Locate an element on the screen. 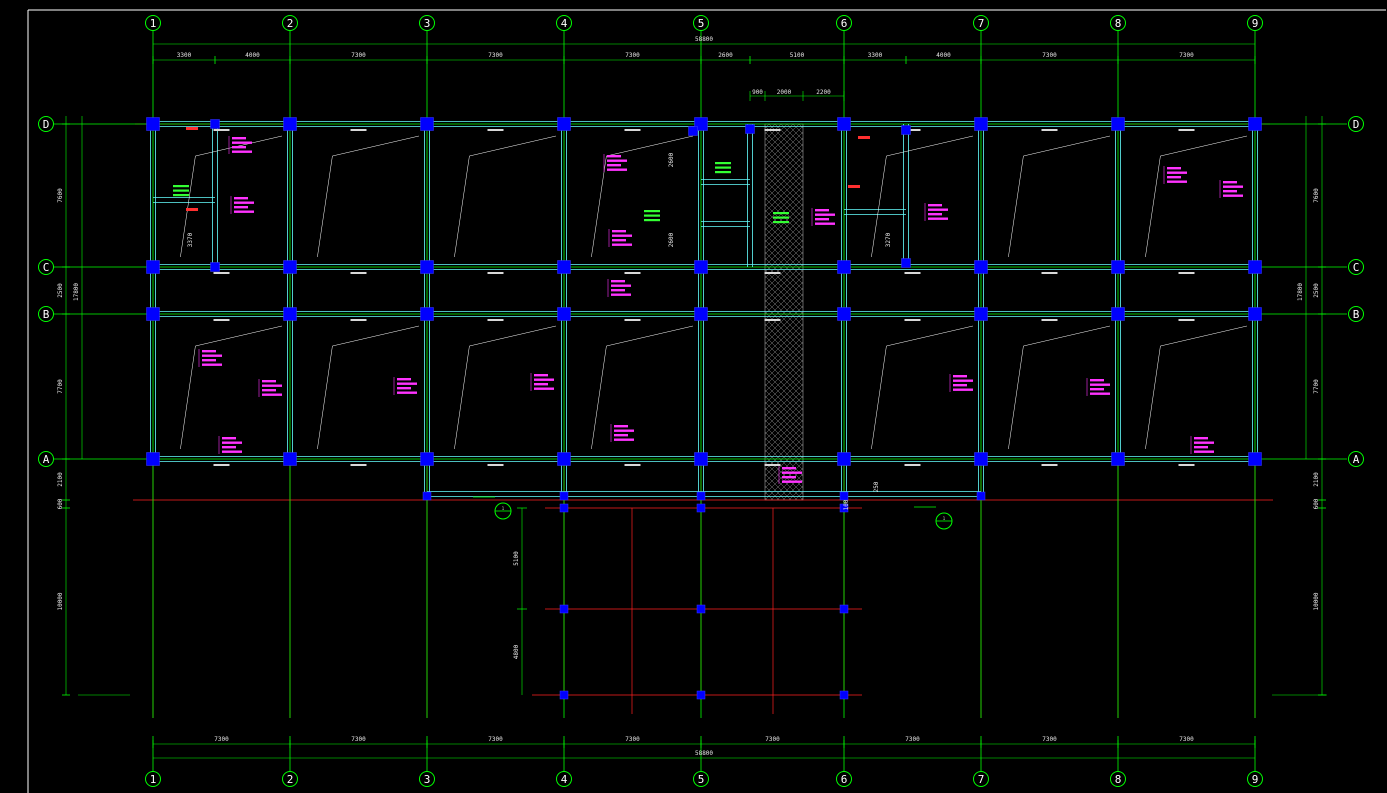 The image size is (1387, 793). column-3D is located at coordinates (427, 124).